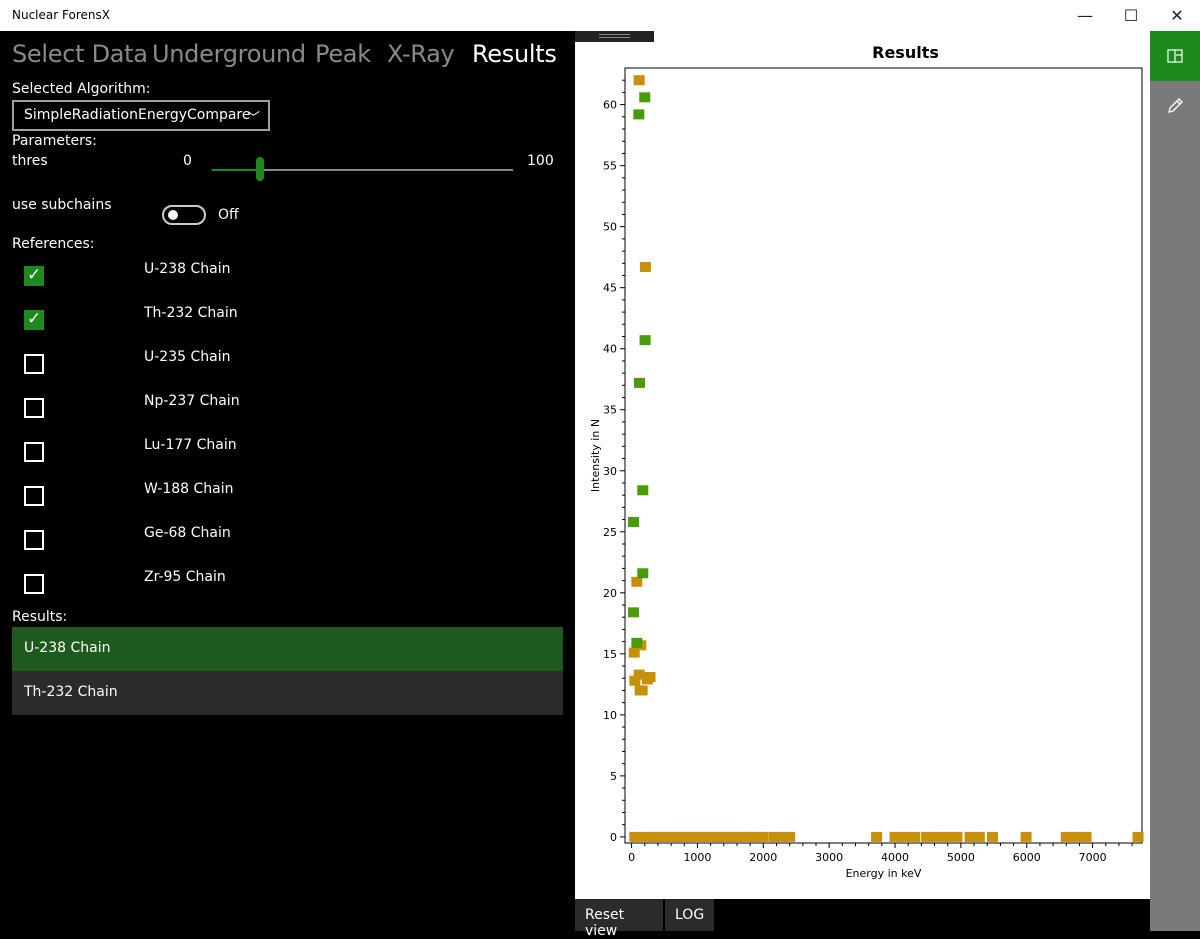 The image size is (1200, 939). Describe the element at coordinates (610, 288) in the screenshot. I see `y-tick-label: 45` at that location.